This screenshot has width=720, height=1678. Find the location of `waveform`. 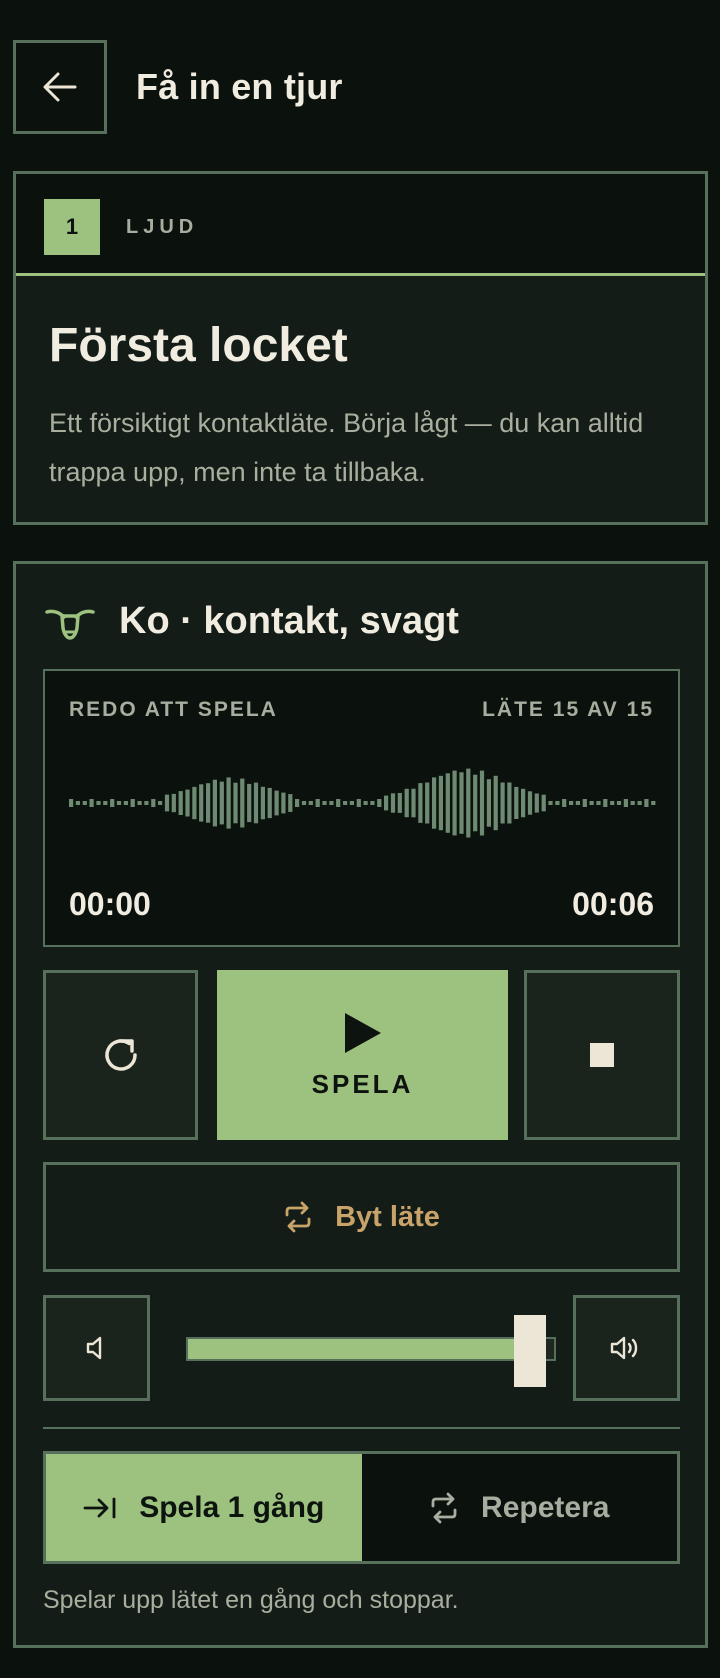

waveform is located at coordinates (363, 803).